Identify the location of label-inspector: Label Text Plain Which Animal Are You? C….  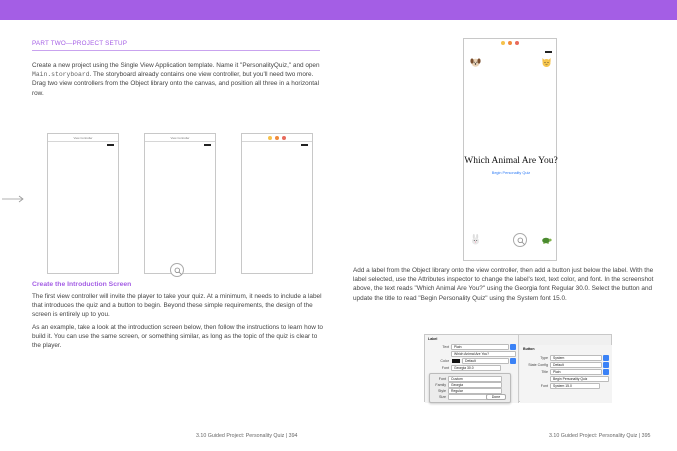
(472, 369).